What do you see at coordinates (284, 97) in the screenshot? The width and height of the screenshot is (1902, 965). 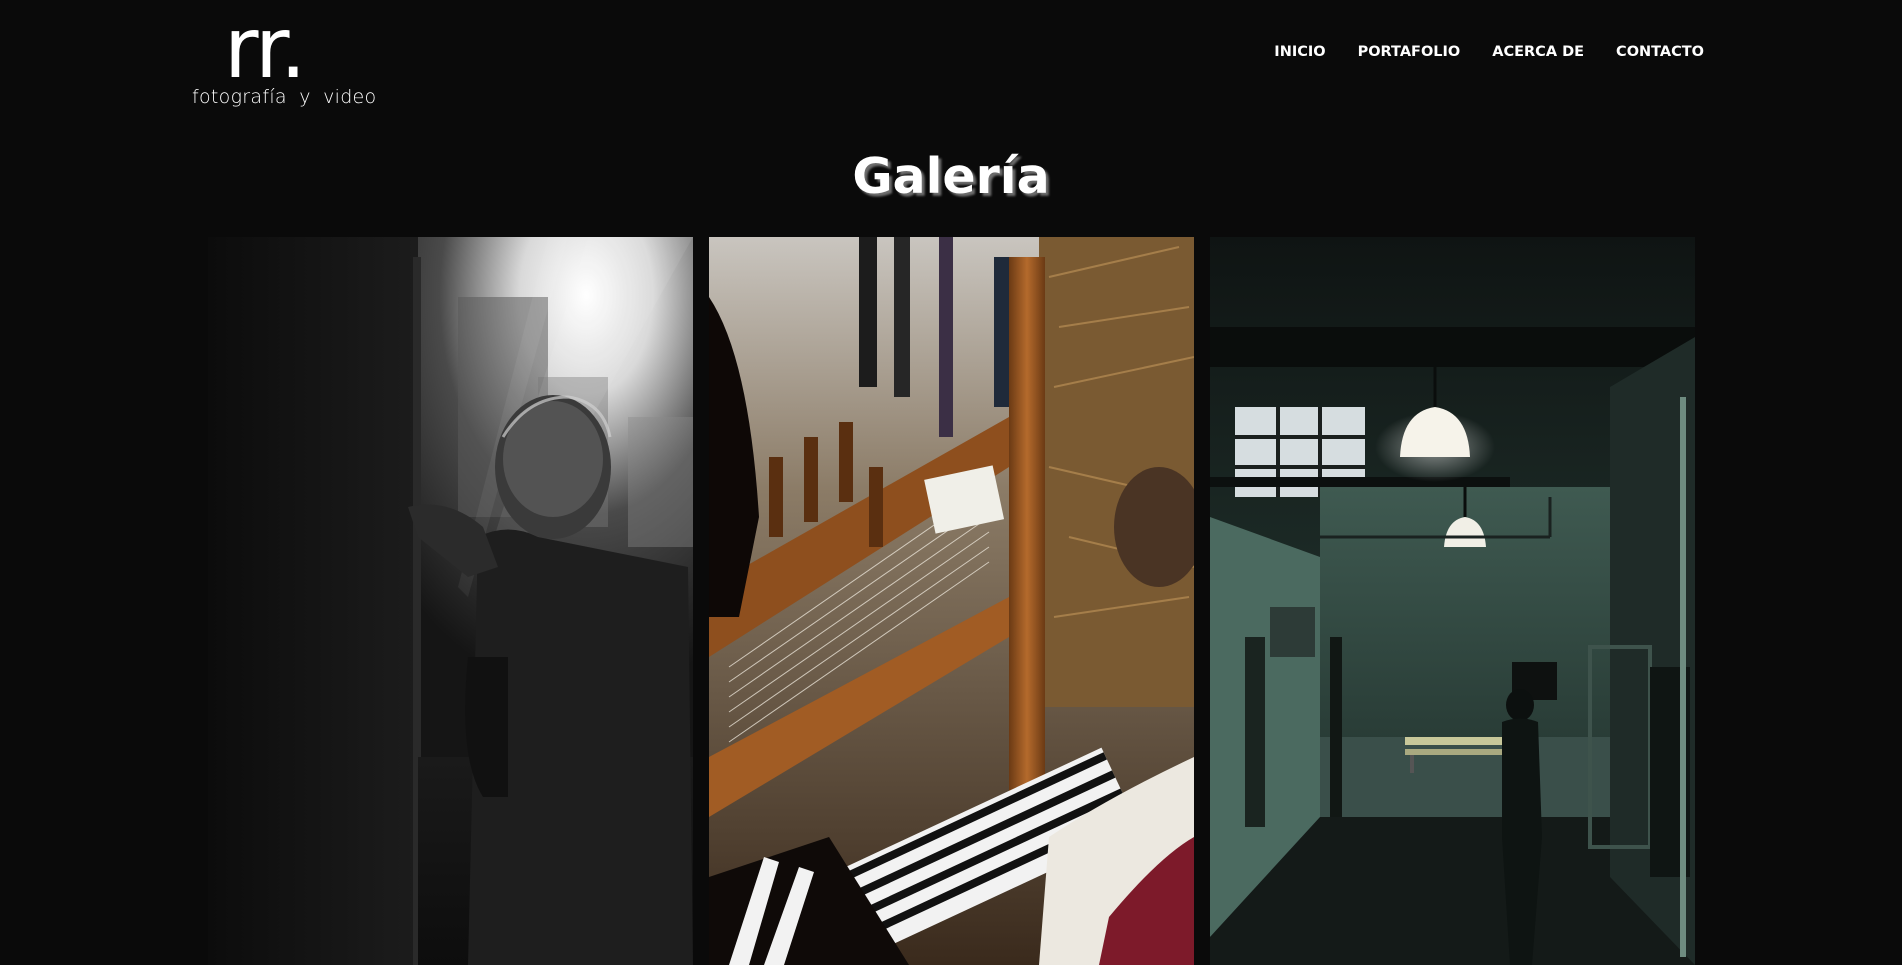 I see `logo-tagline: fotografía y video` at bounding box center [284, 97].